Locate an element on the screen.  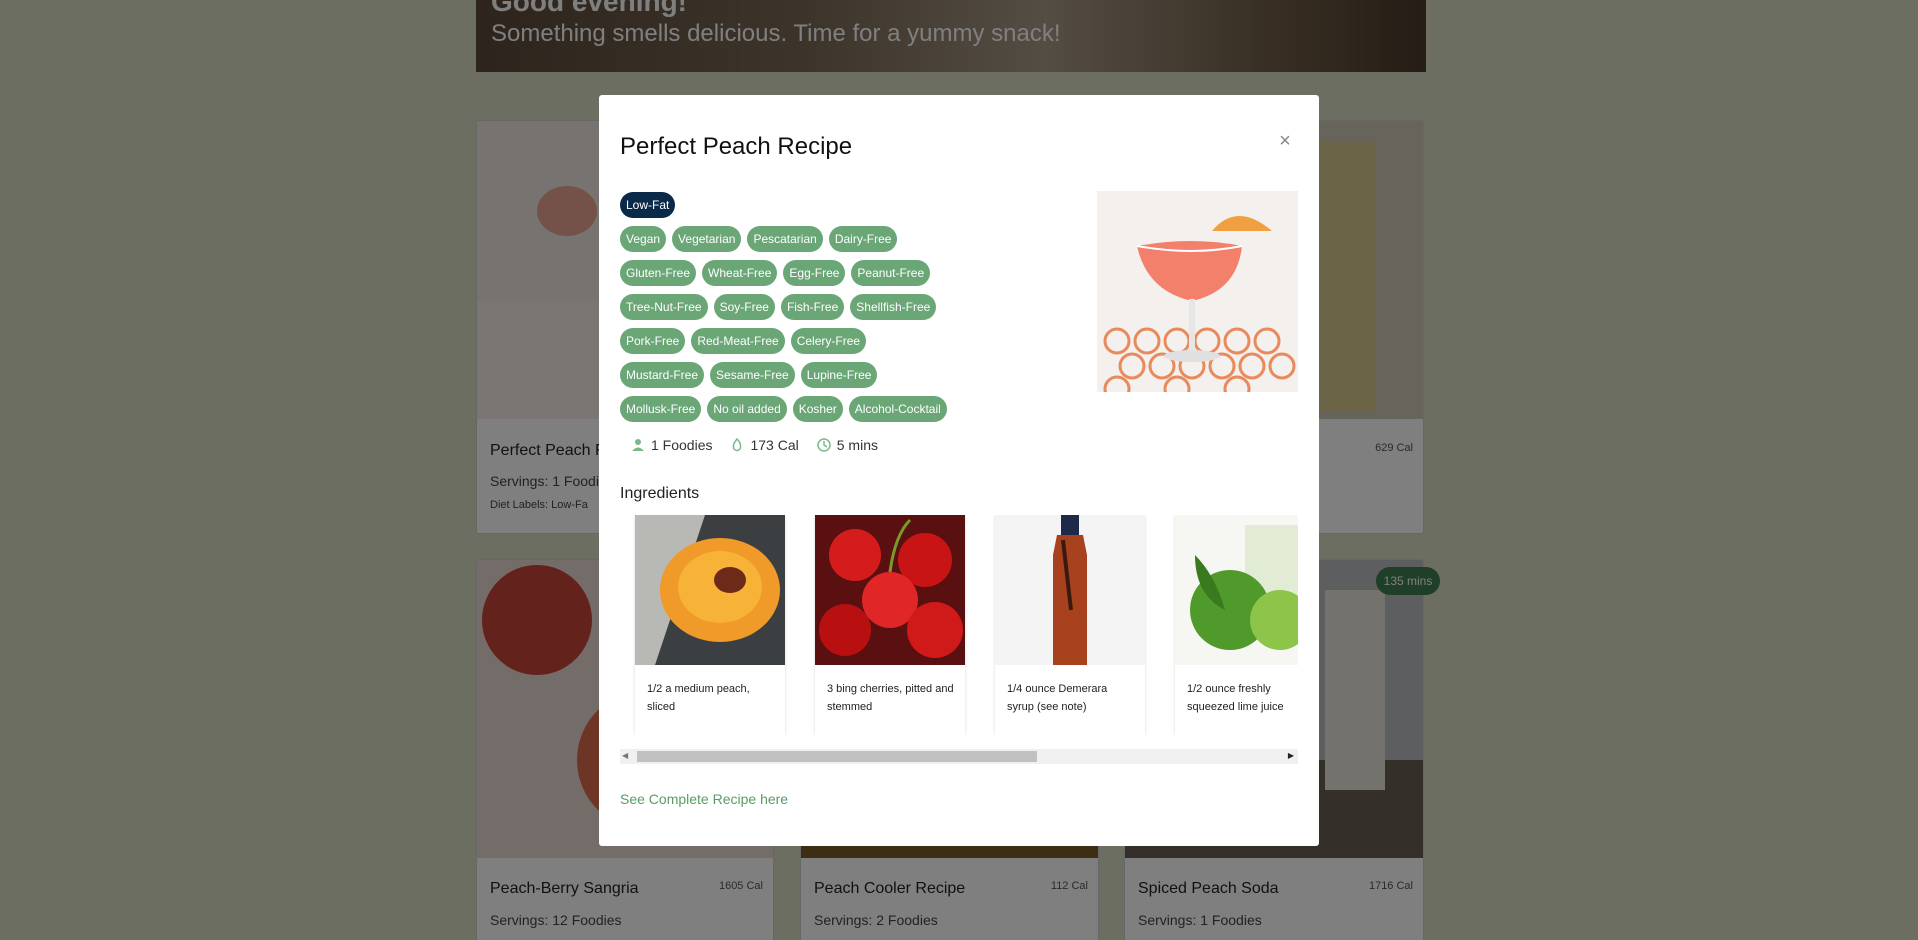
recipe-stats: 1 Foodies 173 Cal 5 mins is located at coordinates (754, 445).